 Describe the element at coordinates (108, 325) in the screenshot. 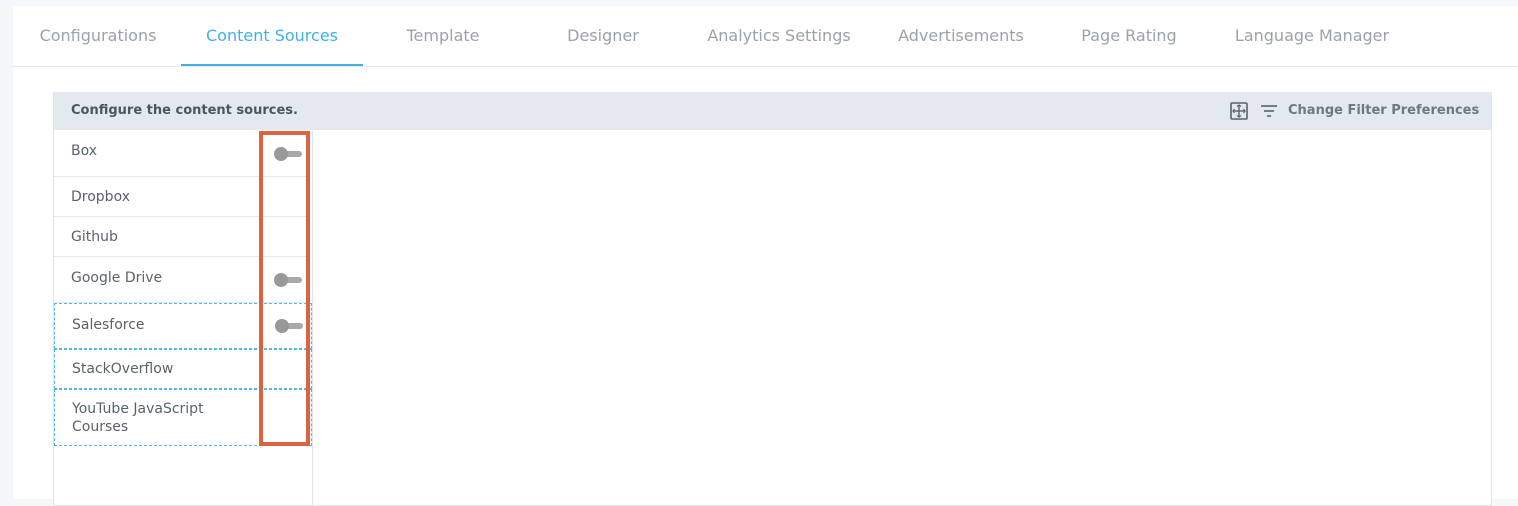

I see `source-label: Salesforce` at that location.